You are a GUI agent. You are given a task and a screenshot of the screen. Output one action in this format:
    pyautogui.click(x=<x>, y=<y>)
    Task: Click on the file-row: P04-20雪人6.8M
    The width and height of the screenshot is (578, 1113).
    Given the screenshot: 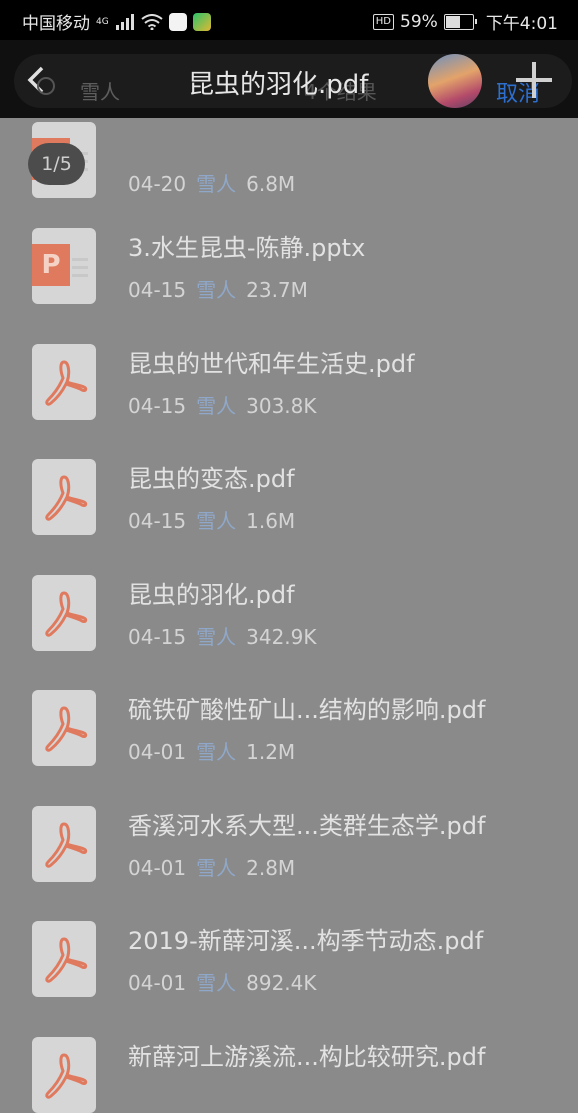 What is the action you would take?
    pyautogui.click(x=289, y=116)
    